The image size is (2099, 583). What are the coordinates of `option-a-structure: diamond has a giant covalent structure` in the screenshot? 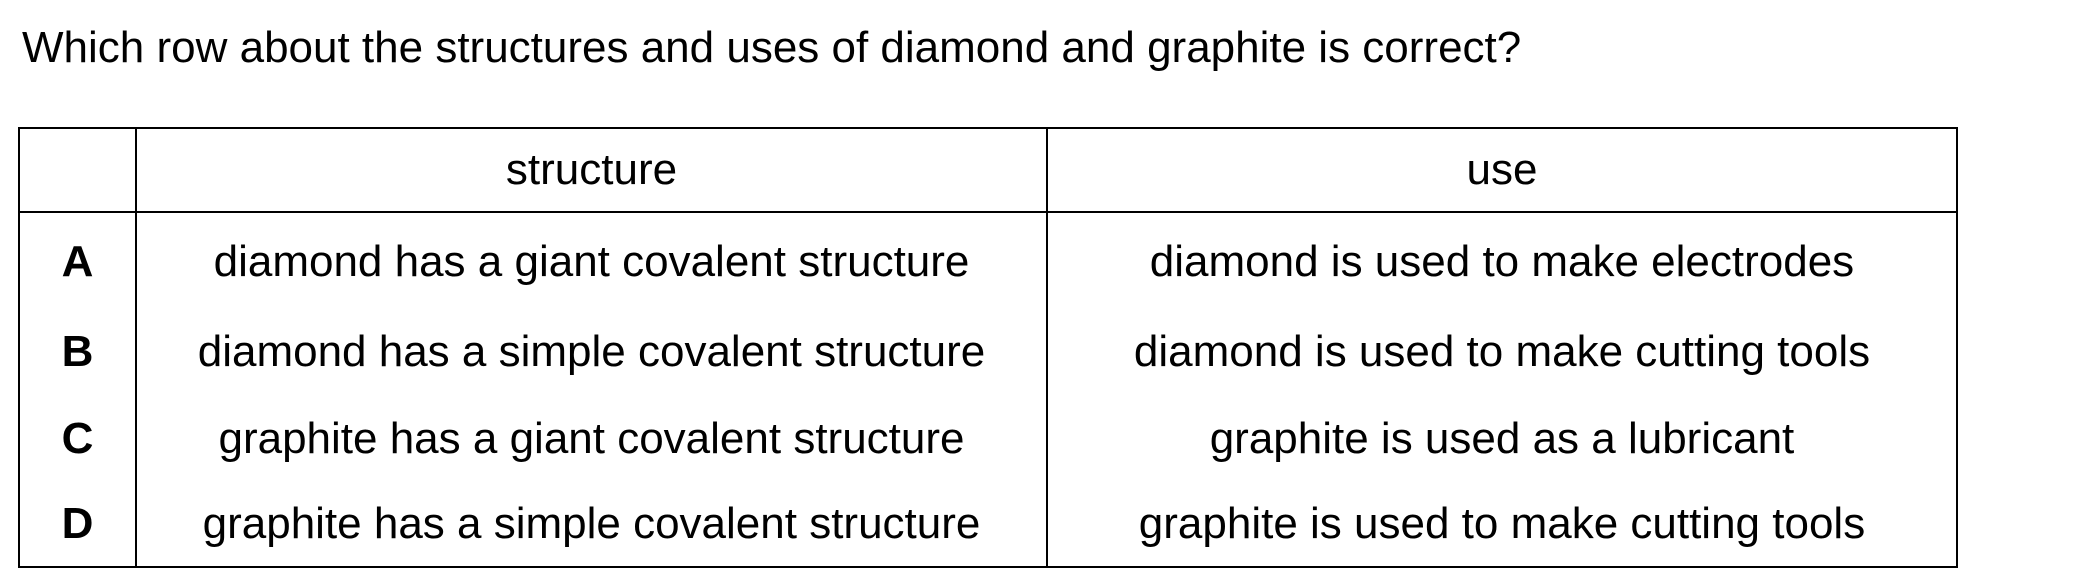 It's located at (591, 260).